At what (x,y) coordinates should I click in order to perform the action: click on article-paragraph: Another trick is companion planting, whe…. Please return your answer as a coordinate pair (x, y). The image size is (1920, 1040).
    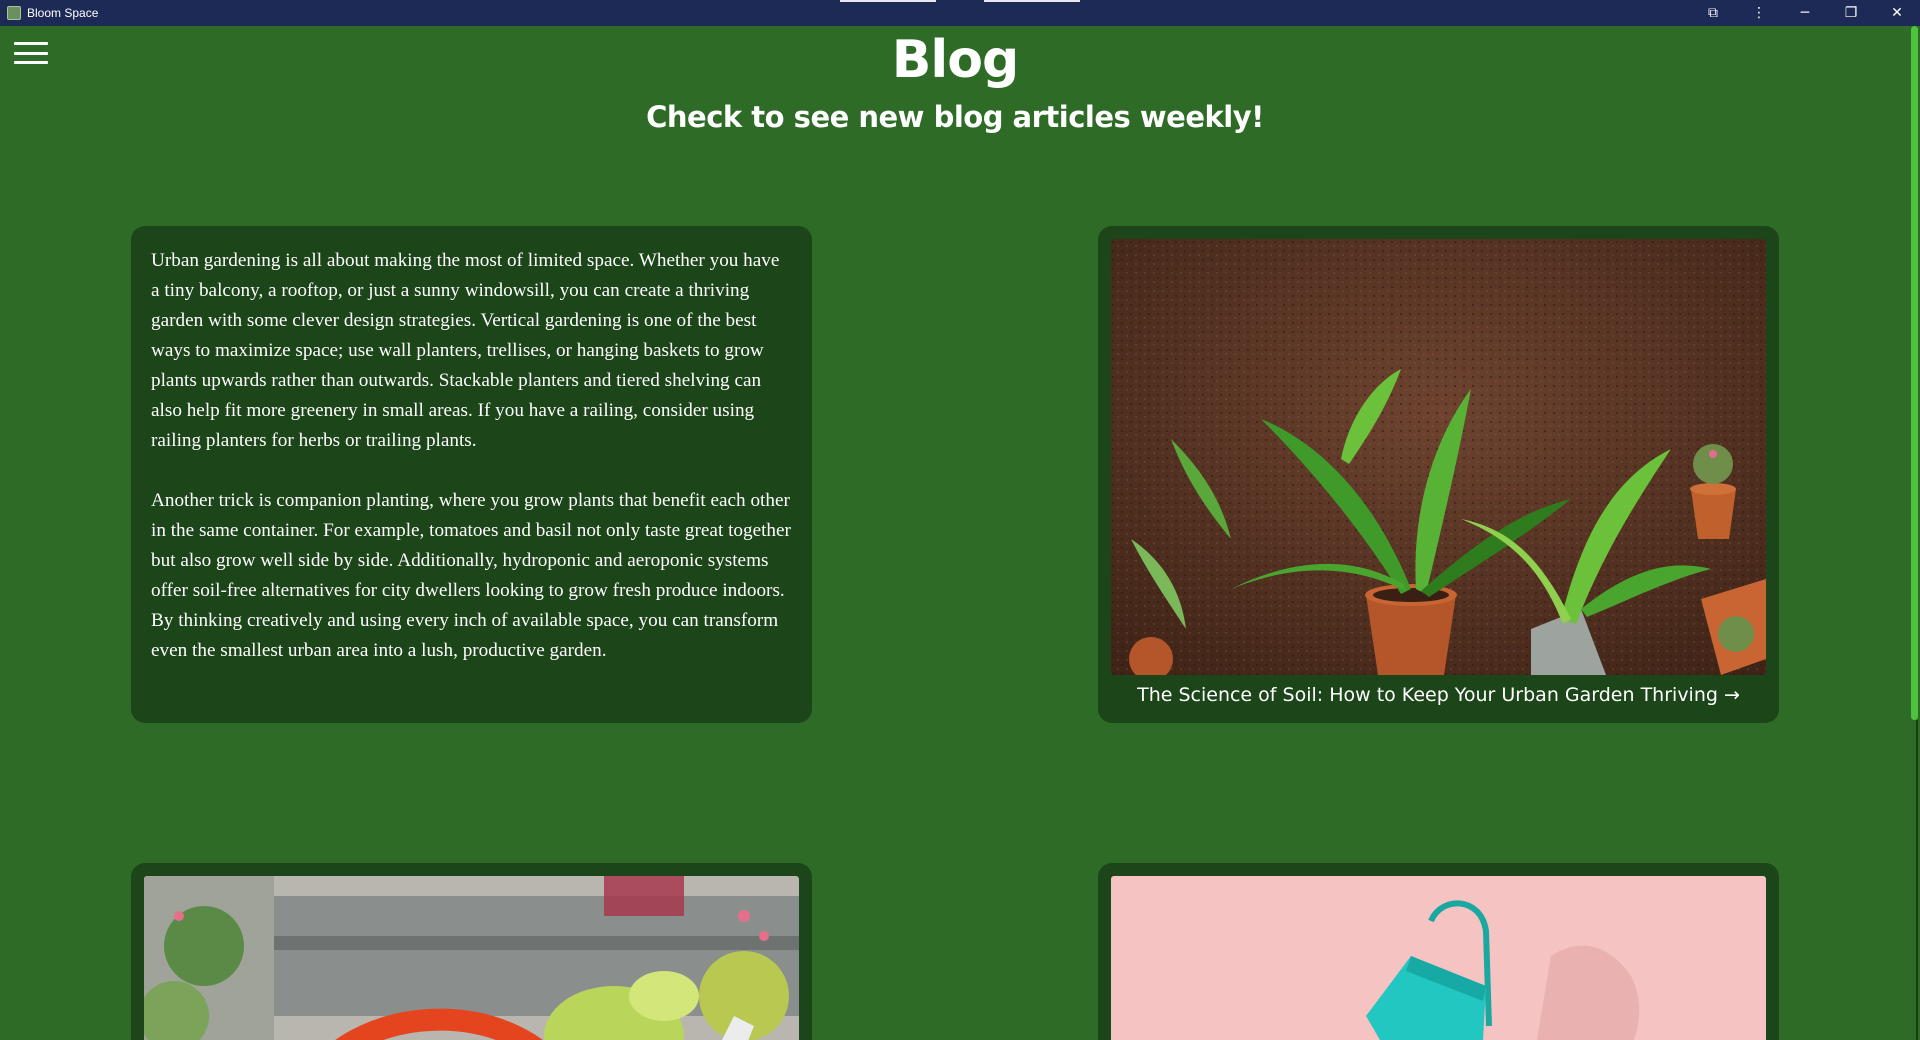
    Looking at the image, I should click on (471, 575).